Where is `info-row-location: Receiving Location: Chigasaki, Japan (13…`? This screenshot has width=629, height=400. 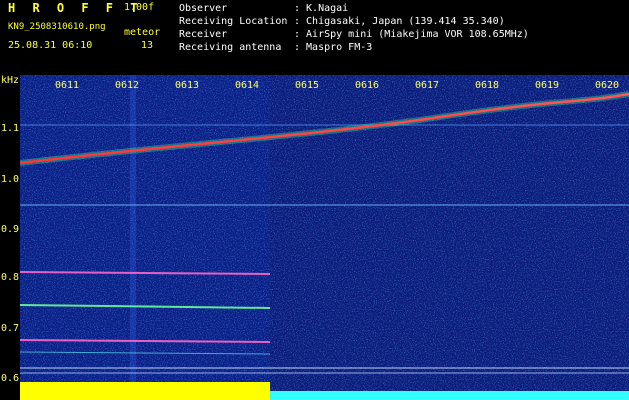 info-row-location: Receiving Location: Chigasaki, Japan (13… is located at coordinates (342, 21).